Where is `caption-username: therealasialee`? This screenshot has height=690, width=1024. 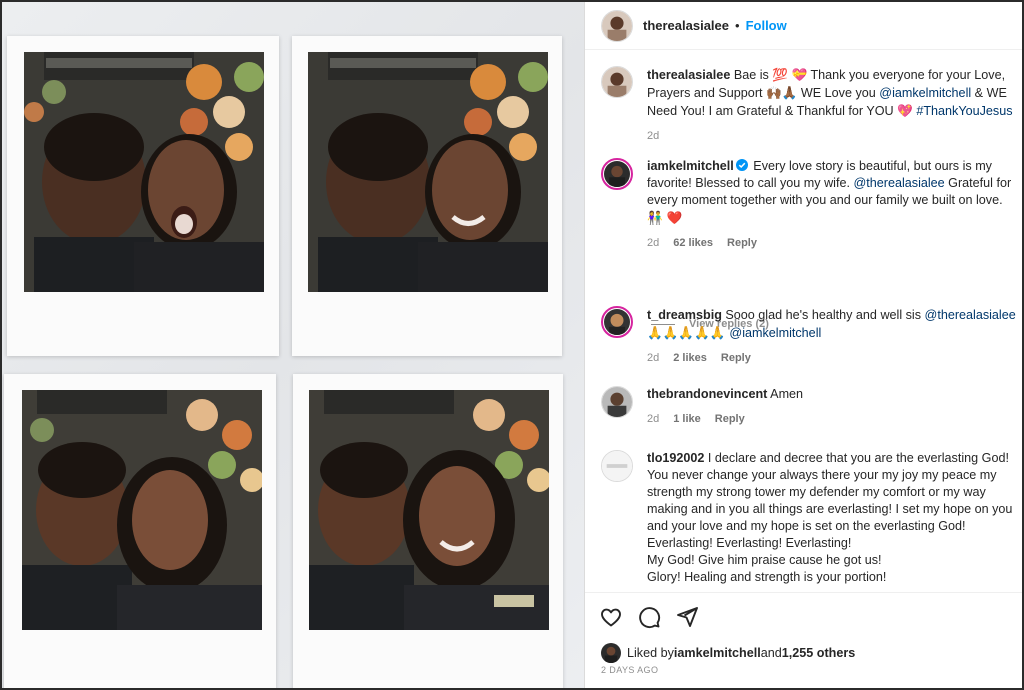 caption-username: therealasialee is located at coordinates (688, 75).